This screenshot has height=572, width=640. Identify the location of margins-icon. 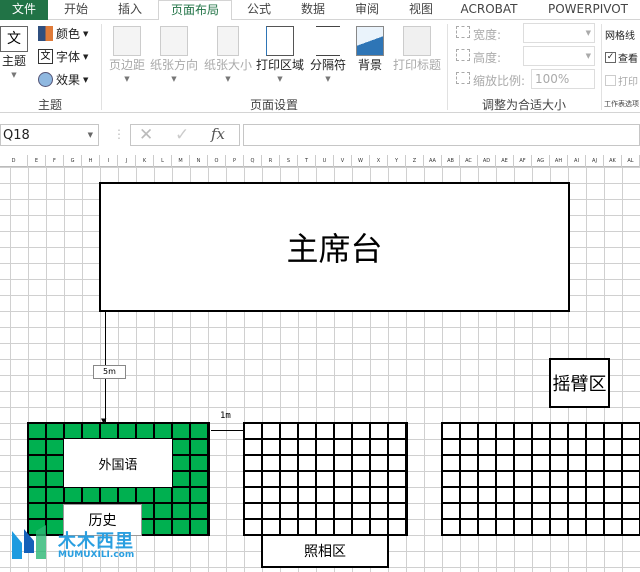
(127, 41).